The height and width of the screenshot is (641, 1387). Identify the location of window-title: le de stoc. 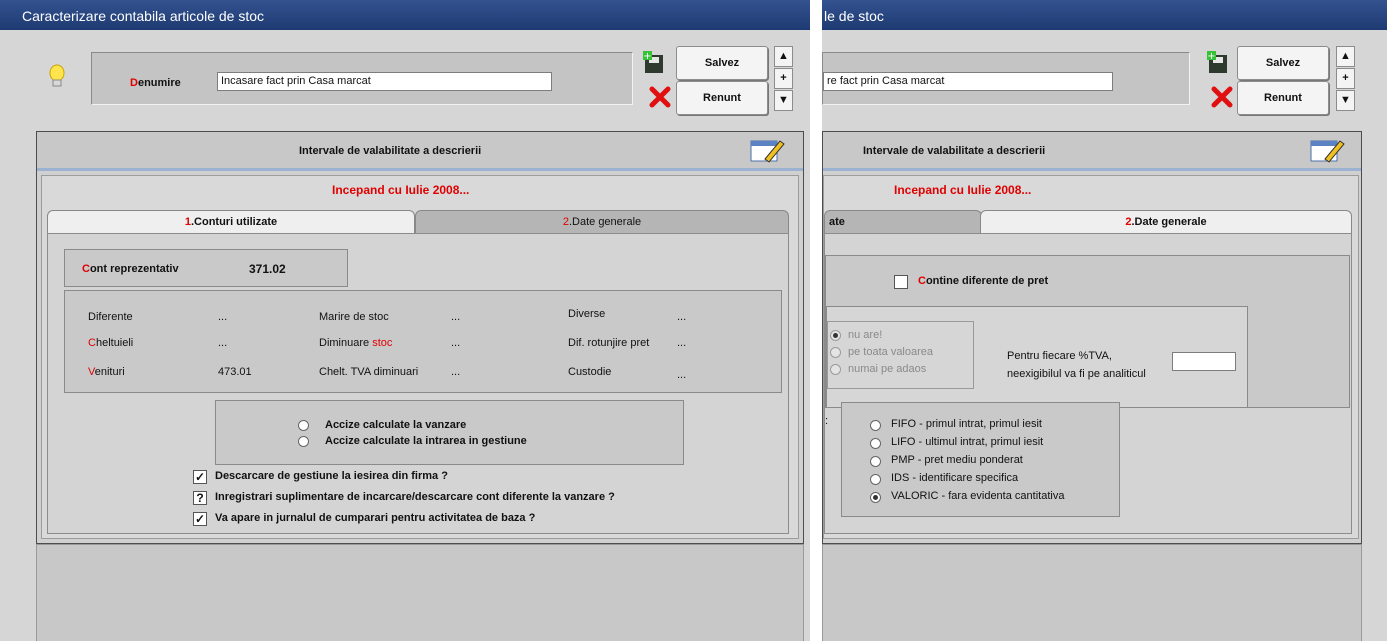
(854, 16).